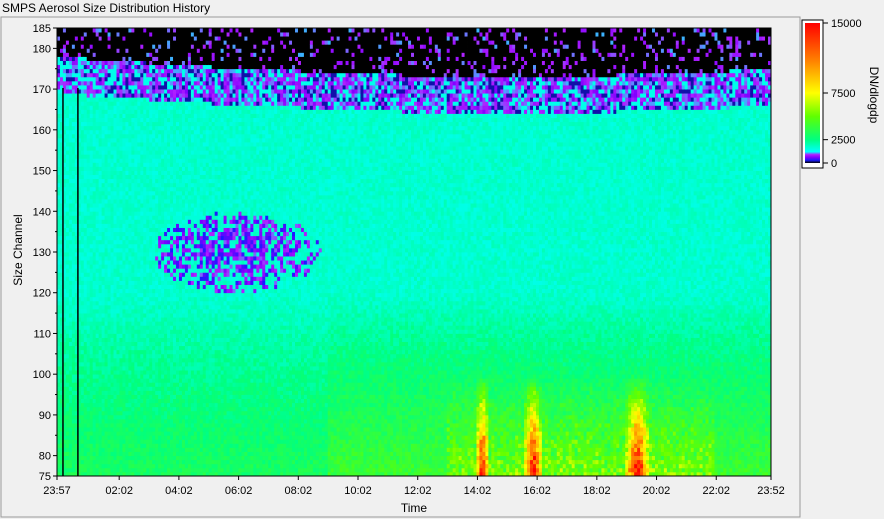  I want to click on x-tick-label: 12:02, so click(418, 491).